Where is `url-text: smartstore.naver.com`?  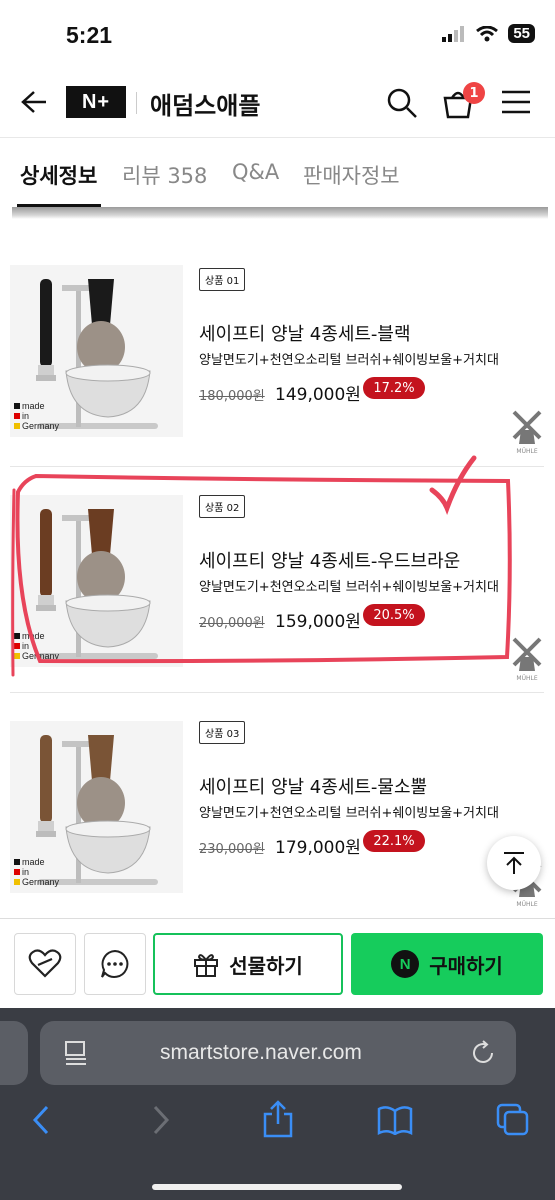 url-text: smartstore.naver.com is located at coordinates (261, 1053).